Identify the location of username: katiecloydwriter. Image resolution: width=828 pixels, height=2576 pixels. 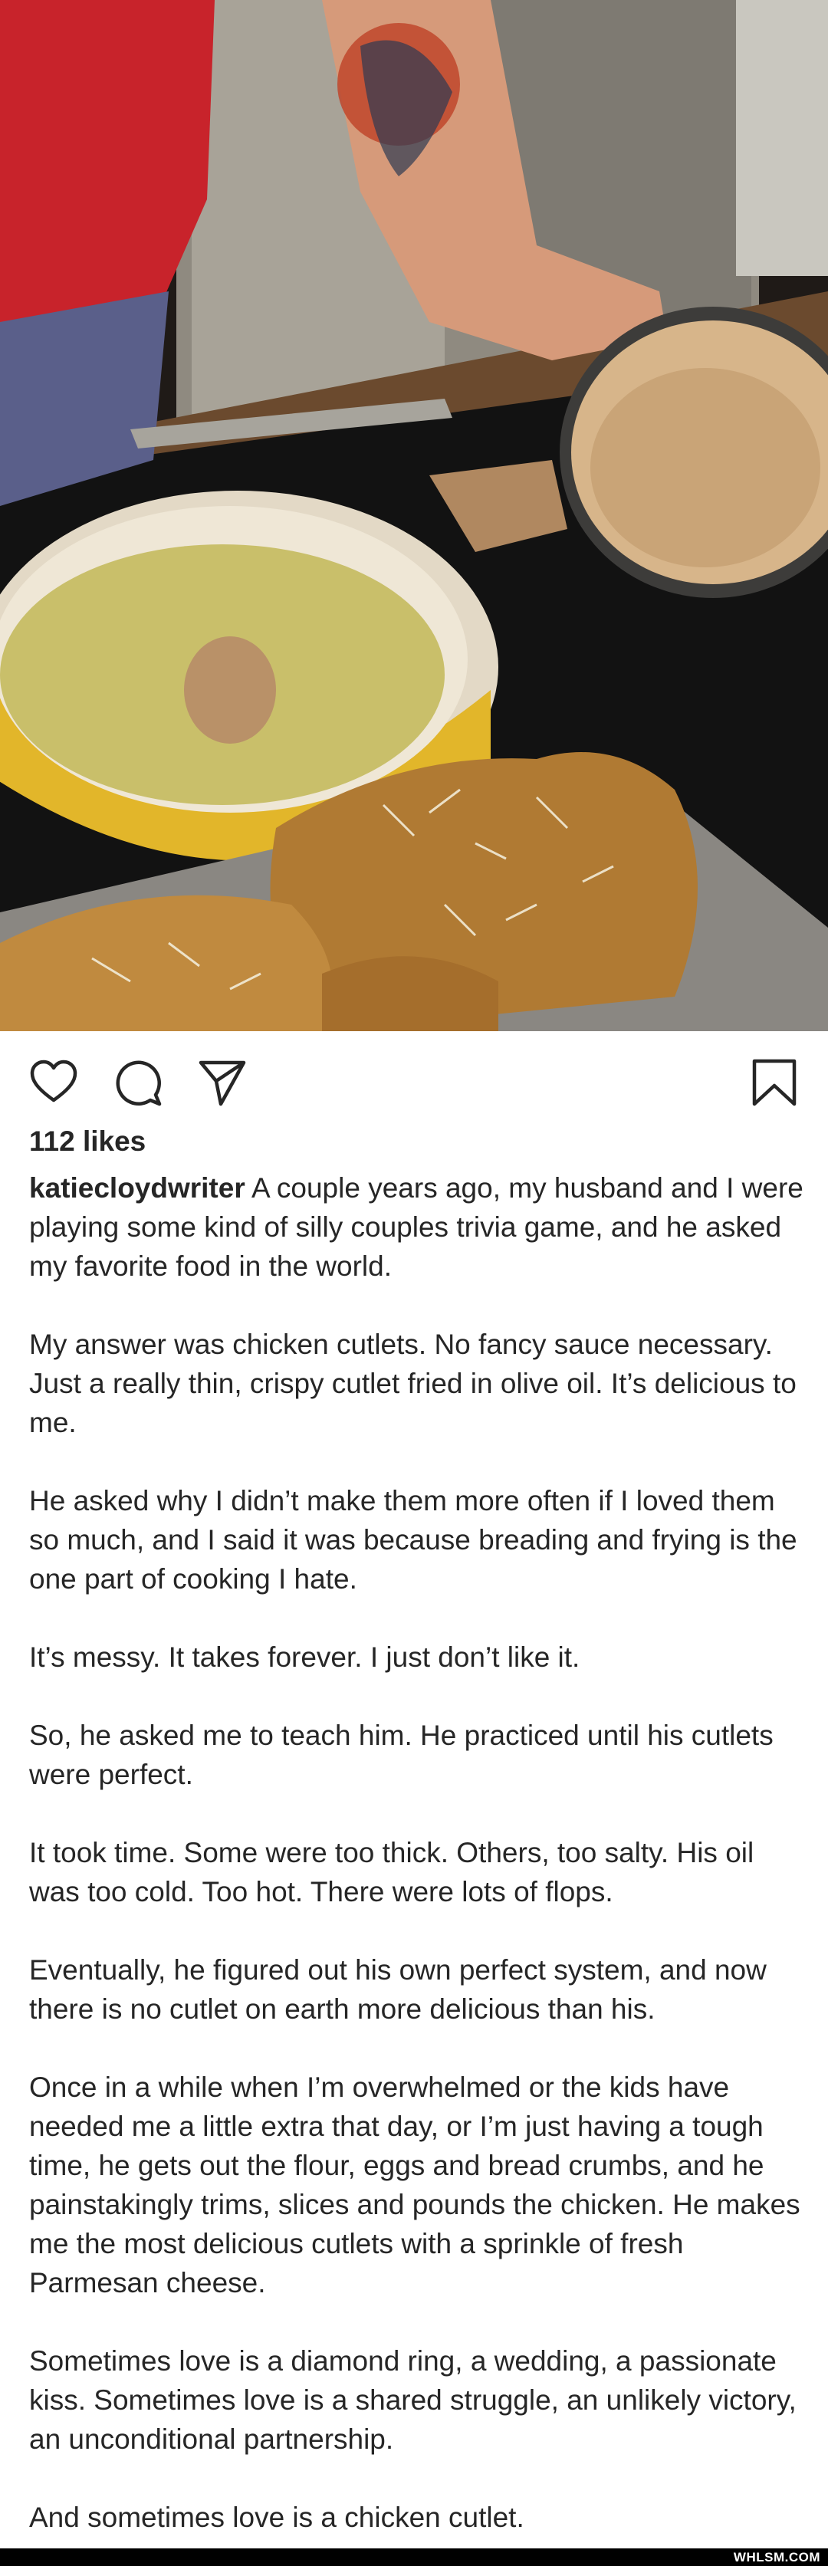
(137, 1188).